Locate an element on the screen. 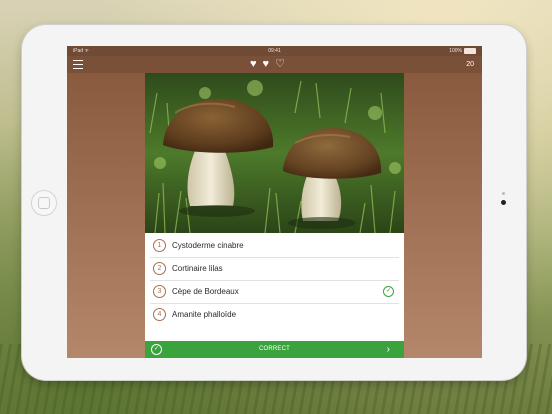 This screenshot has width=552, height=414. camera is located at coordinates (503, 202).